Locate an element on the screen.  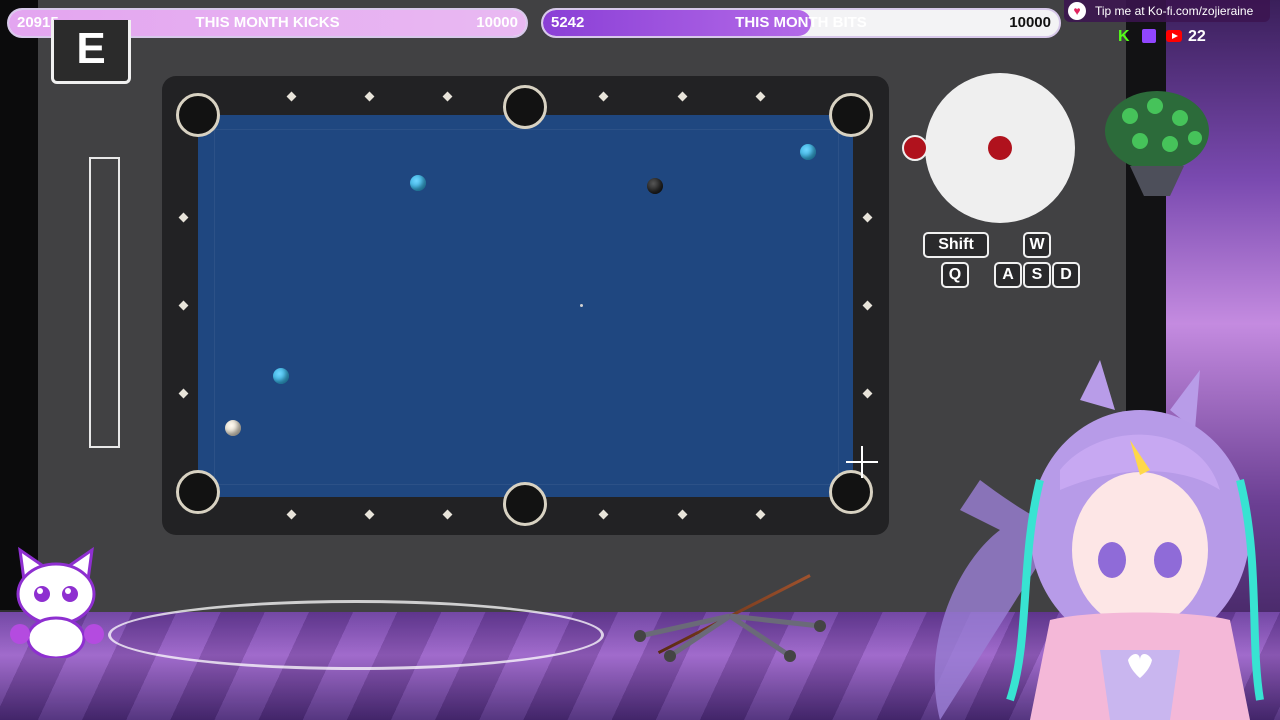
key-w: W is located at coordinates (1037, 245).